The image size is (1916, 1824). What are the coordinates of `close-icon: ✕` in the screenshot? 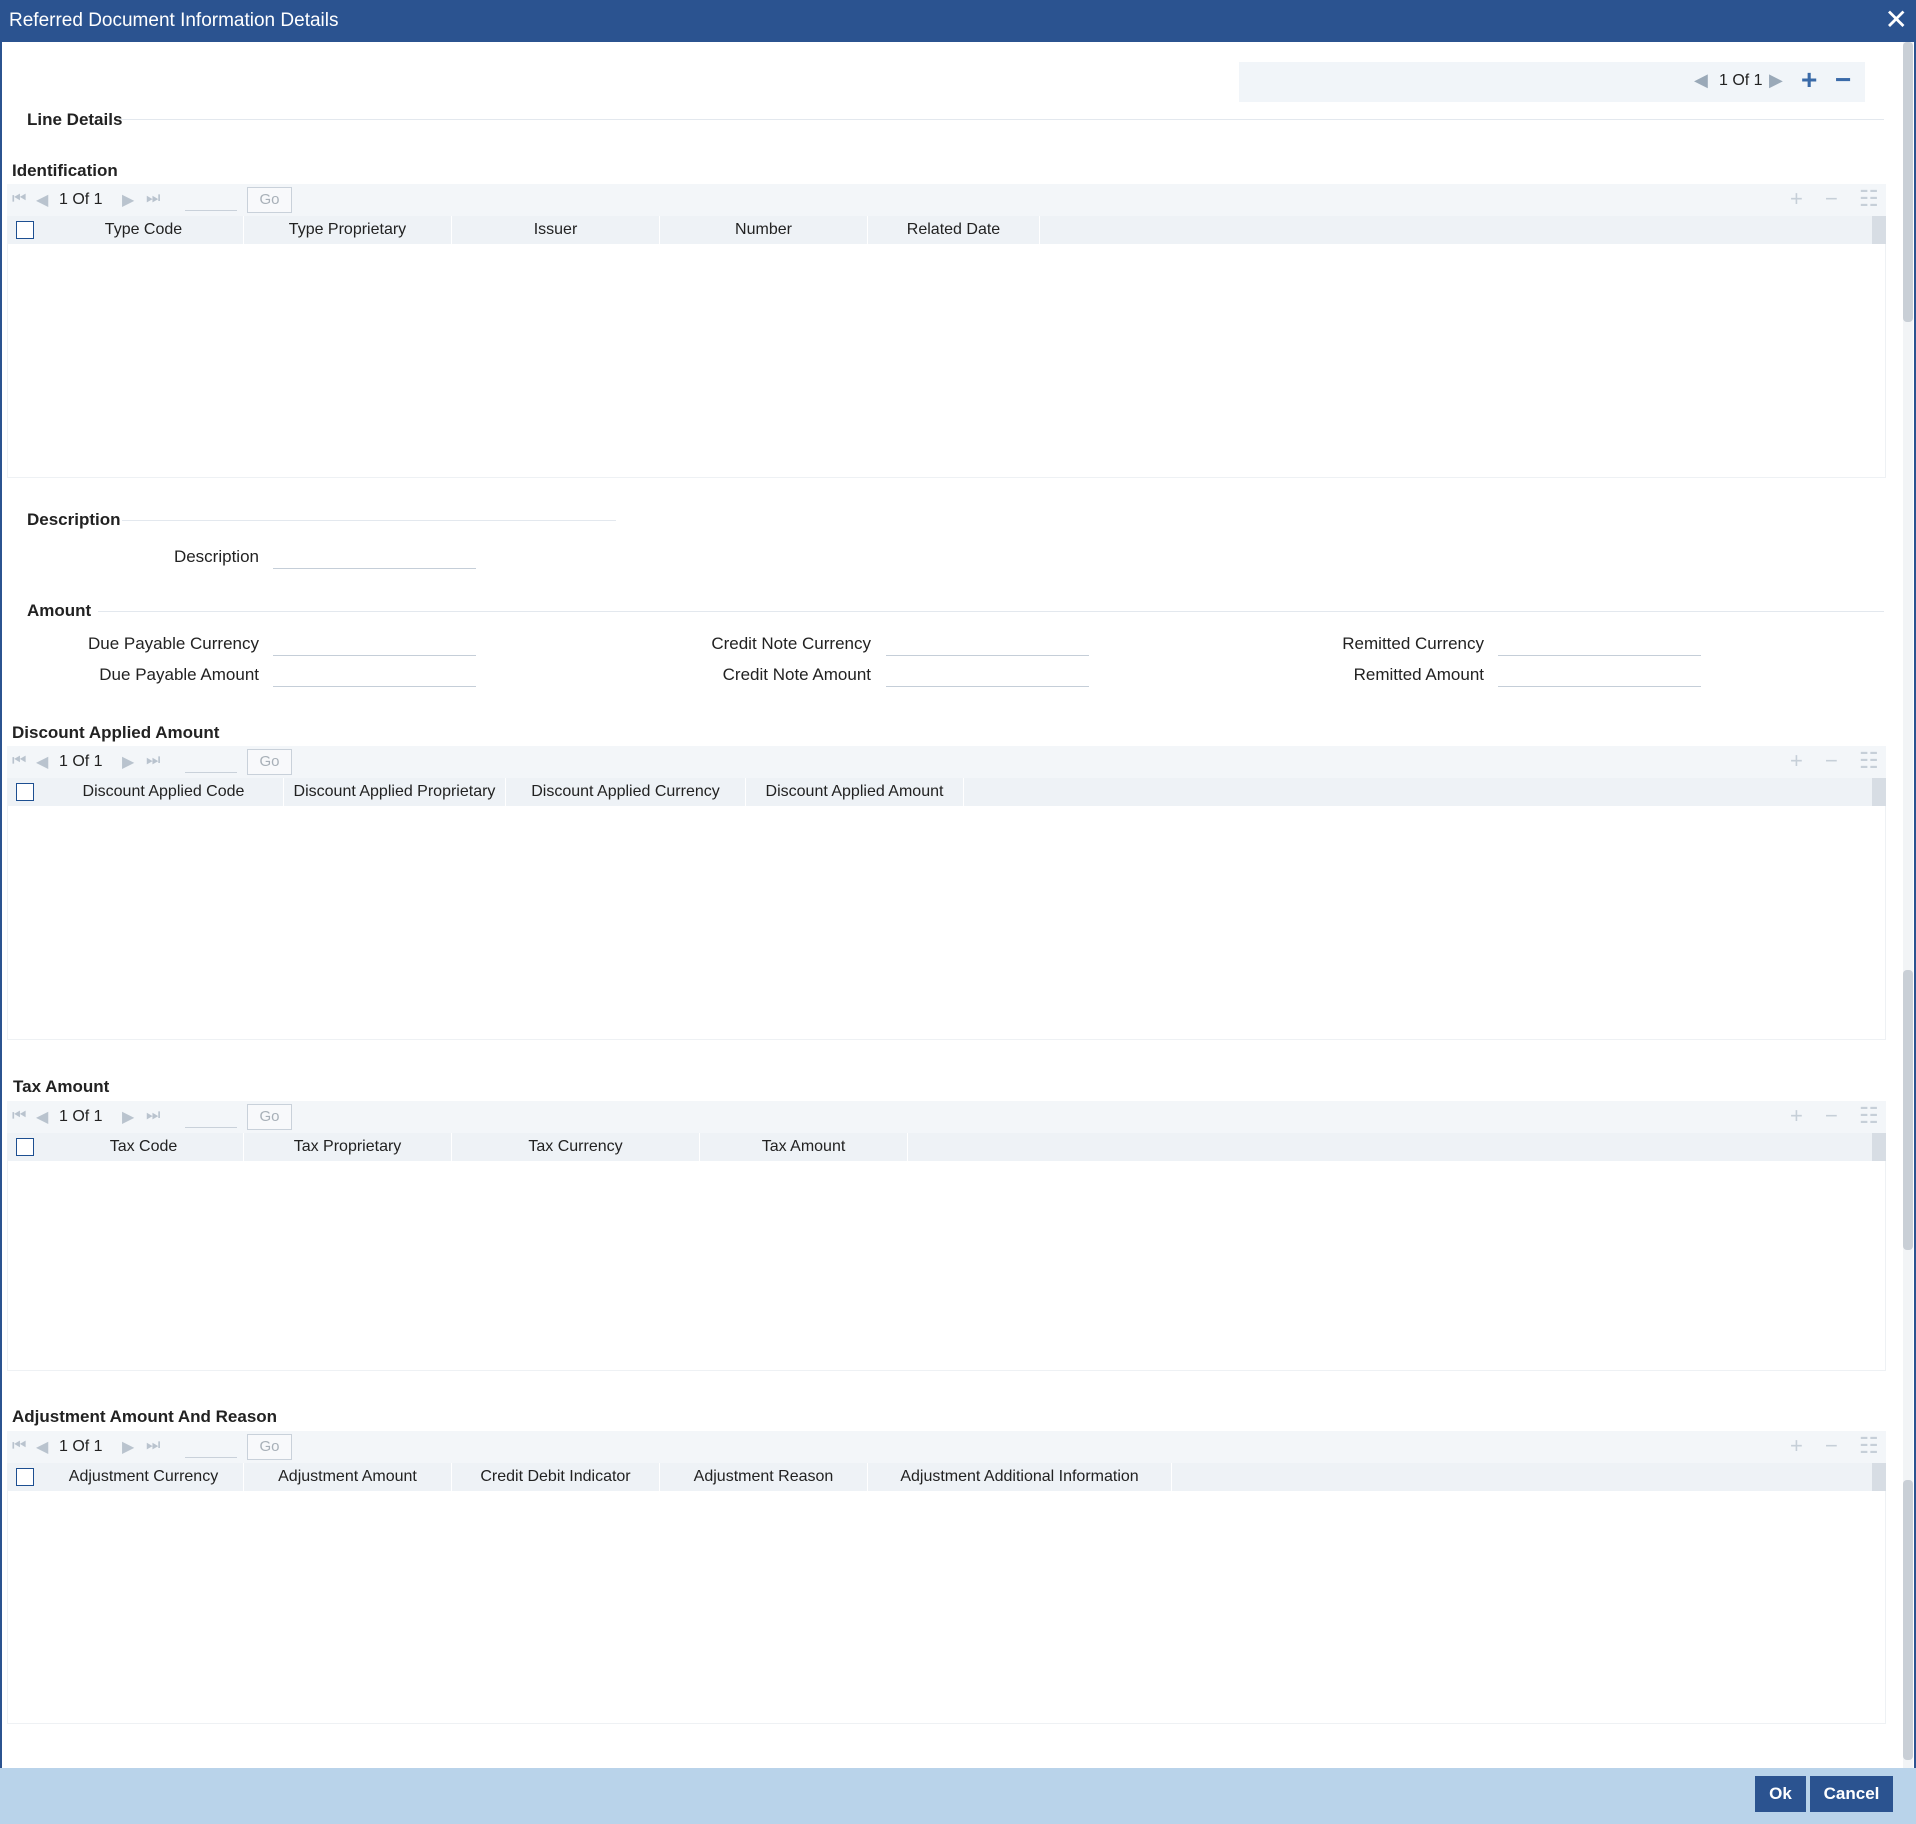 It's located at (1896, 20).